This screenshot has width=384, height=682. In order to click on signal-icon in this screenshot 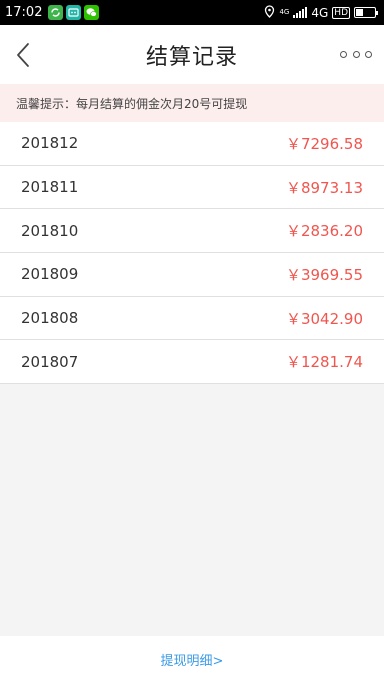, I will do `click(300, 12)`.